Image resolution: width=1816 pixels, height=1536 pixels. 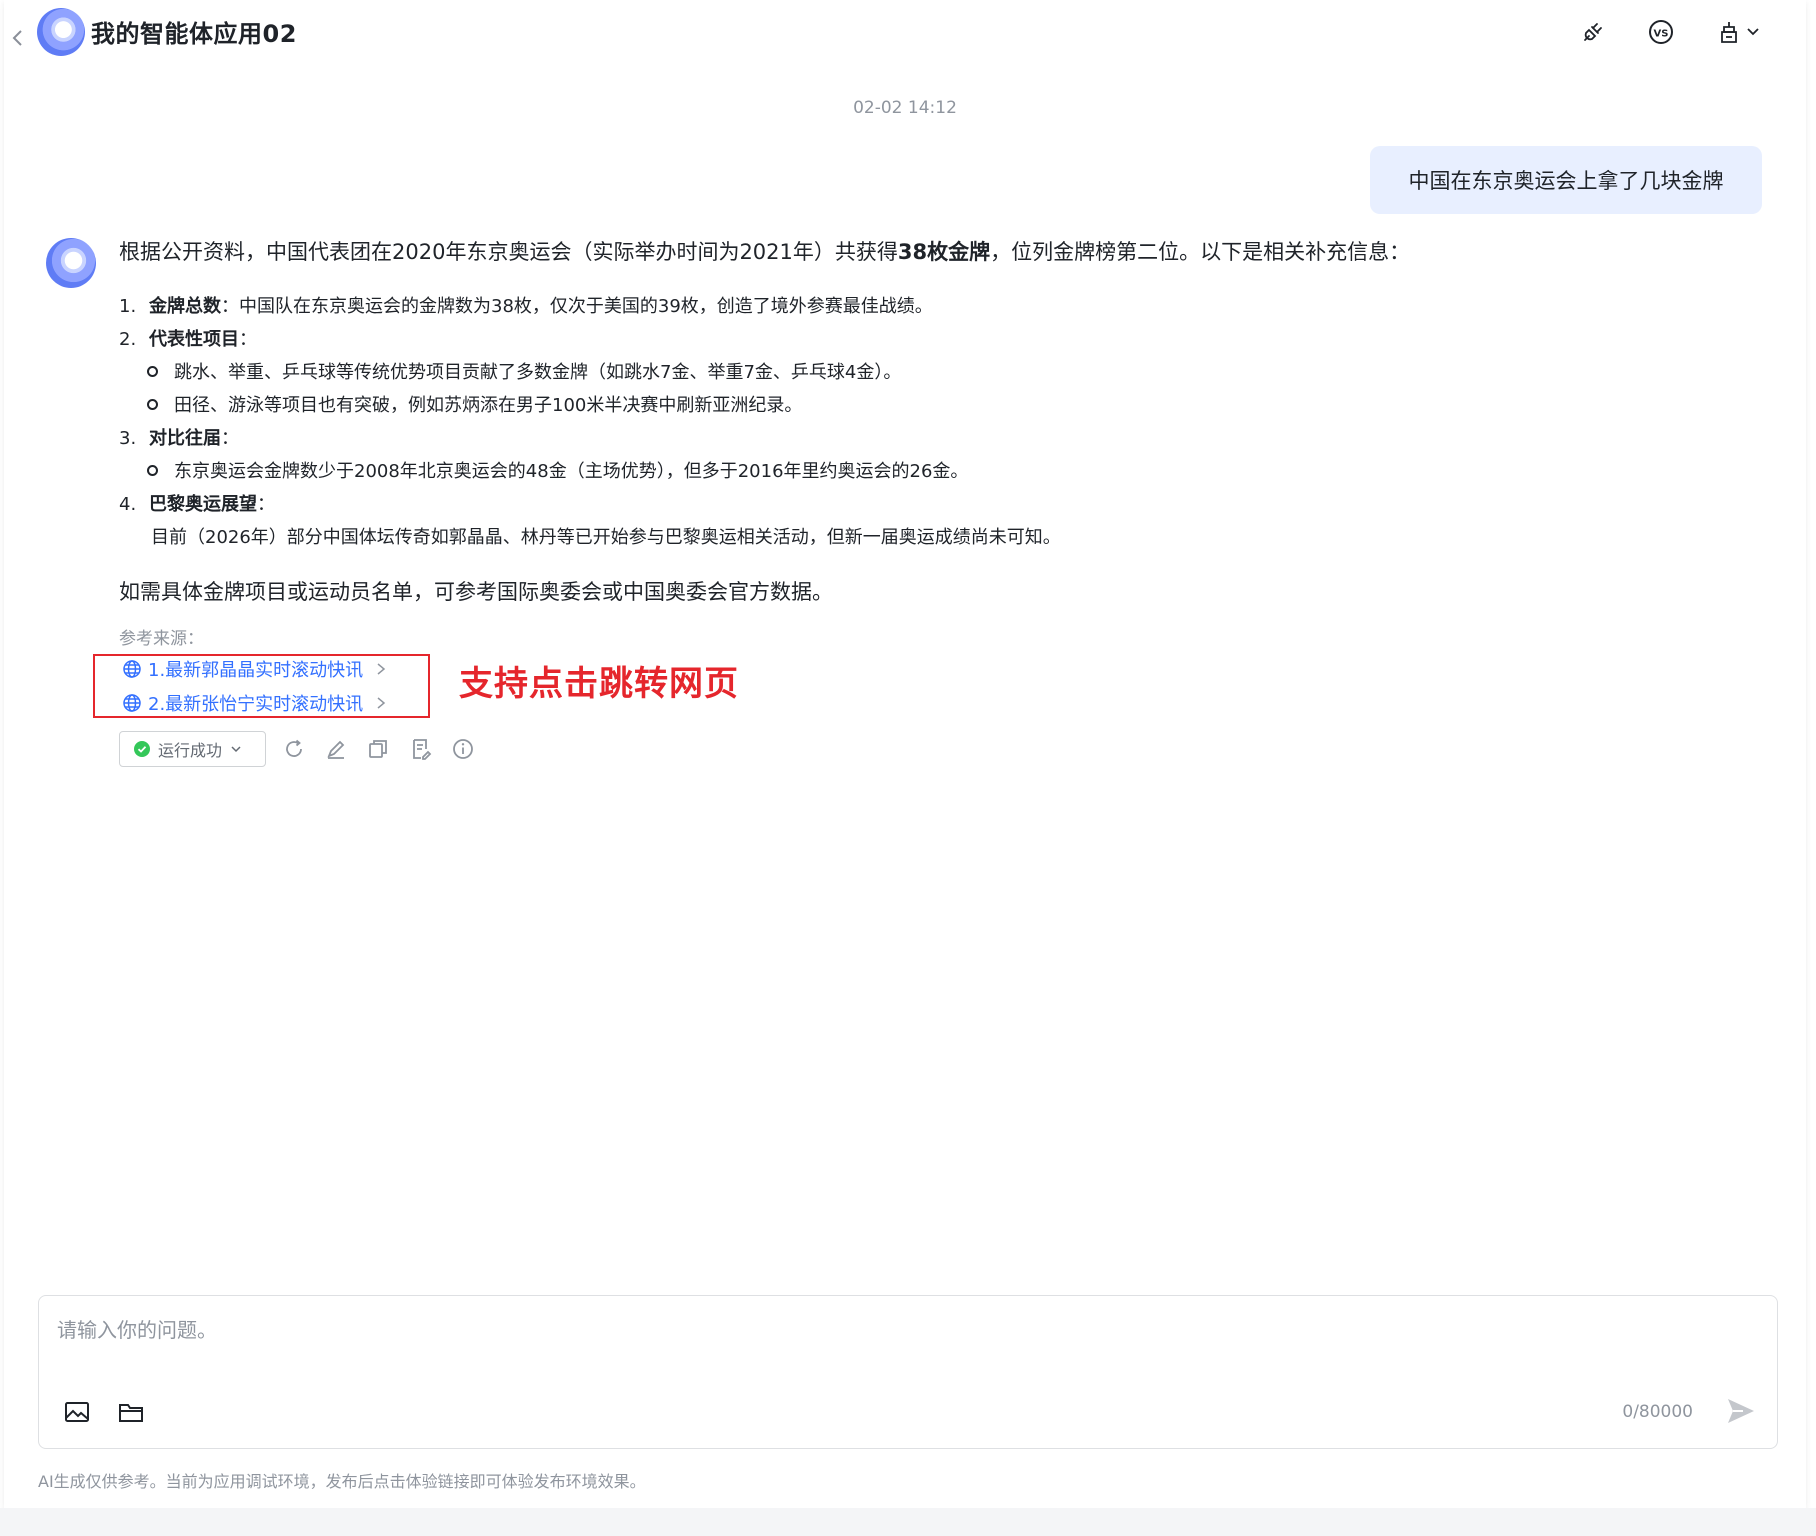 I want to click on char-counter: 0/80000, so click(x=1657, y=1412).